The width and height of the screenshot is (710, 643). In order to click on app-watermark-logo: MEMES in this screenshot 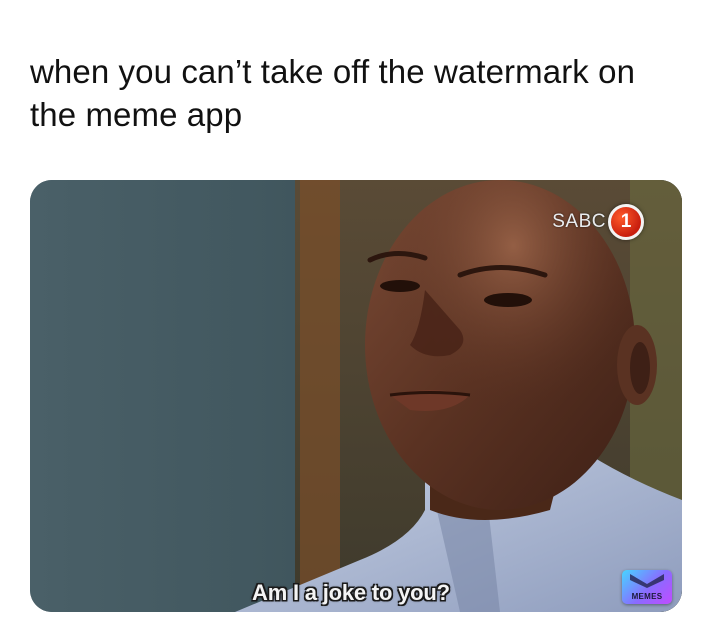, I will do `click(647, 587)`.